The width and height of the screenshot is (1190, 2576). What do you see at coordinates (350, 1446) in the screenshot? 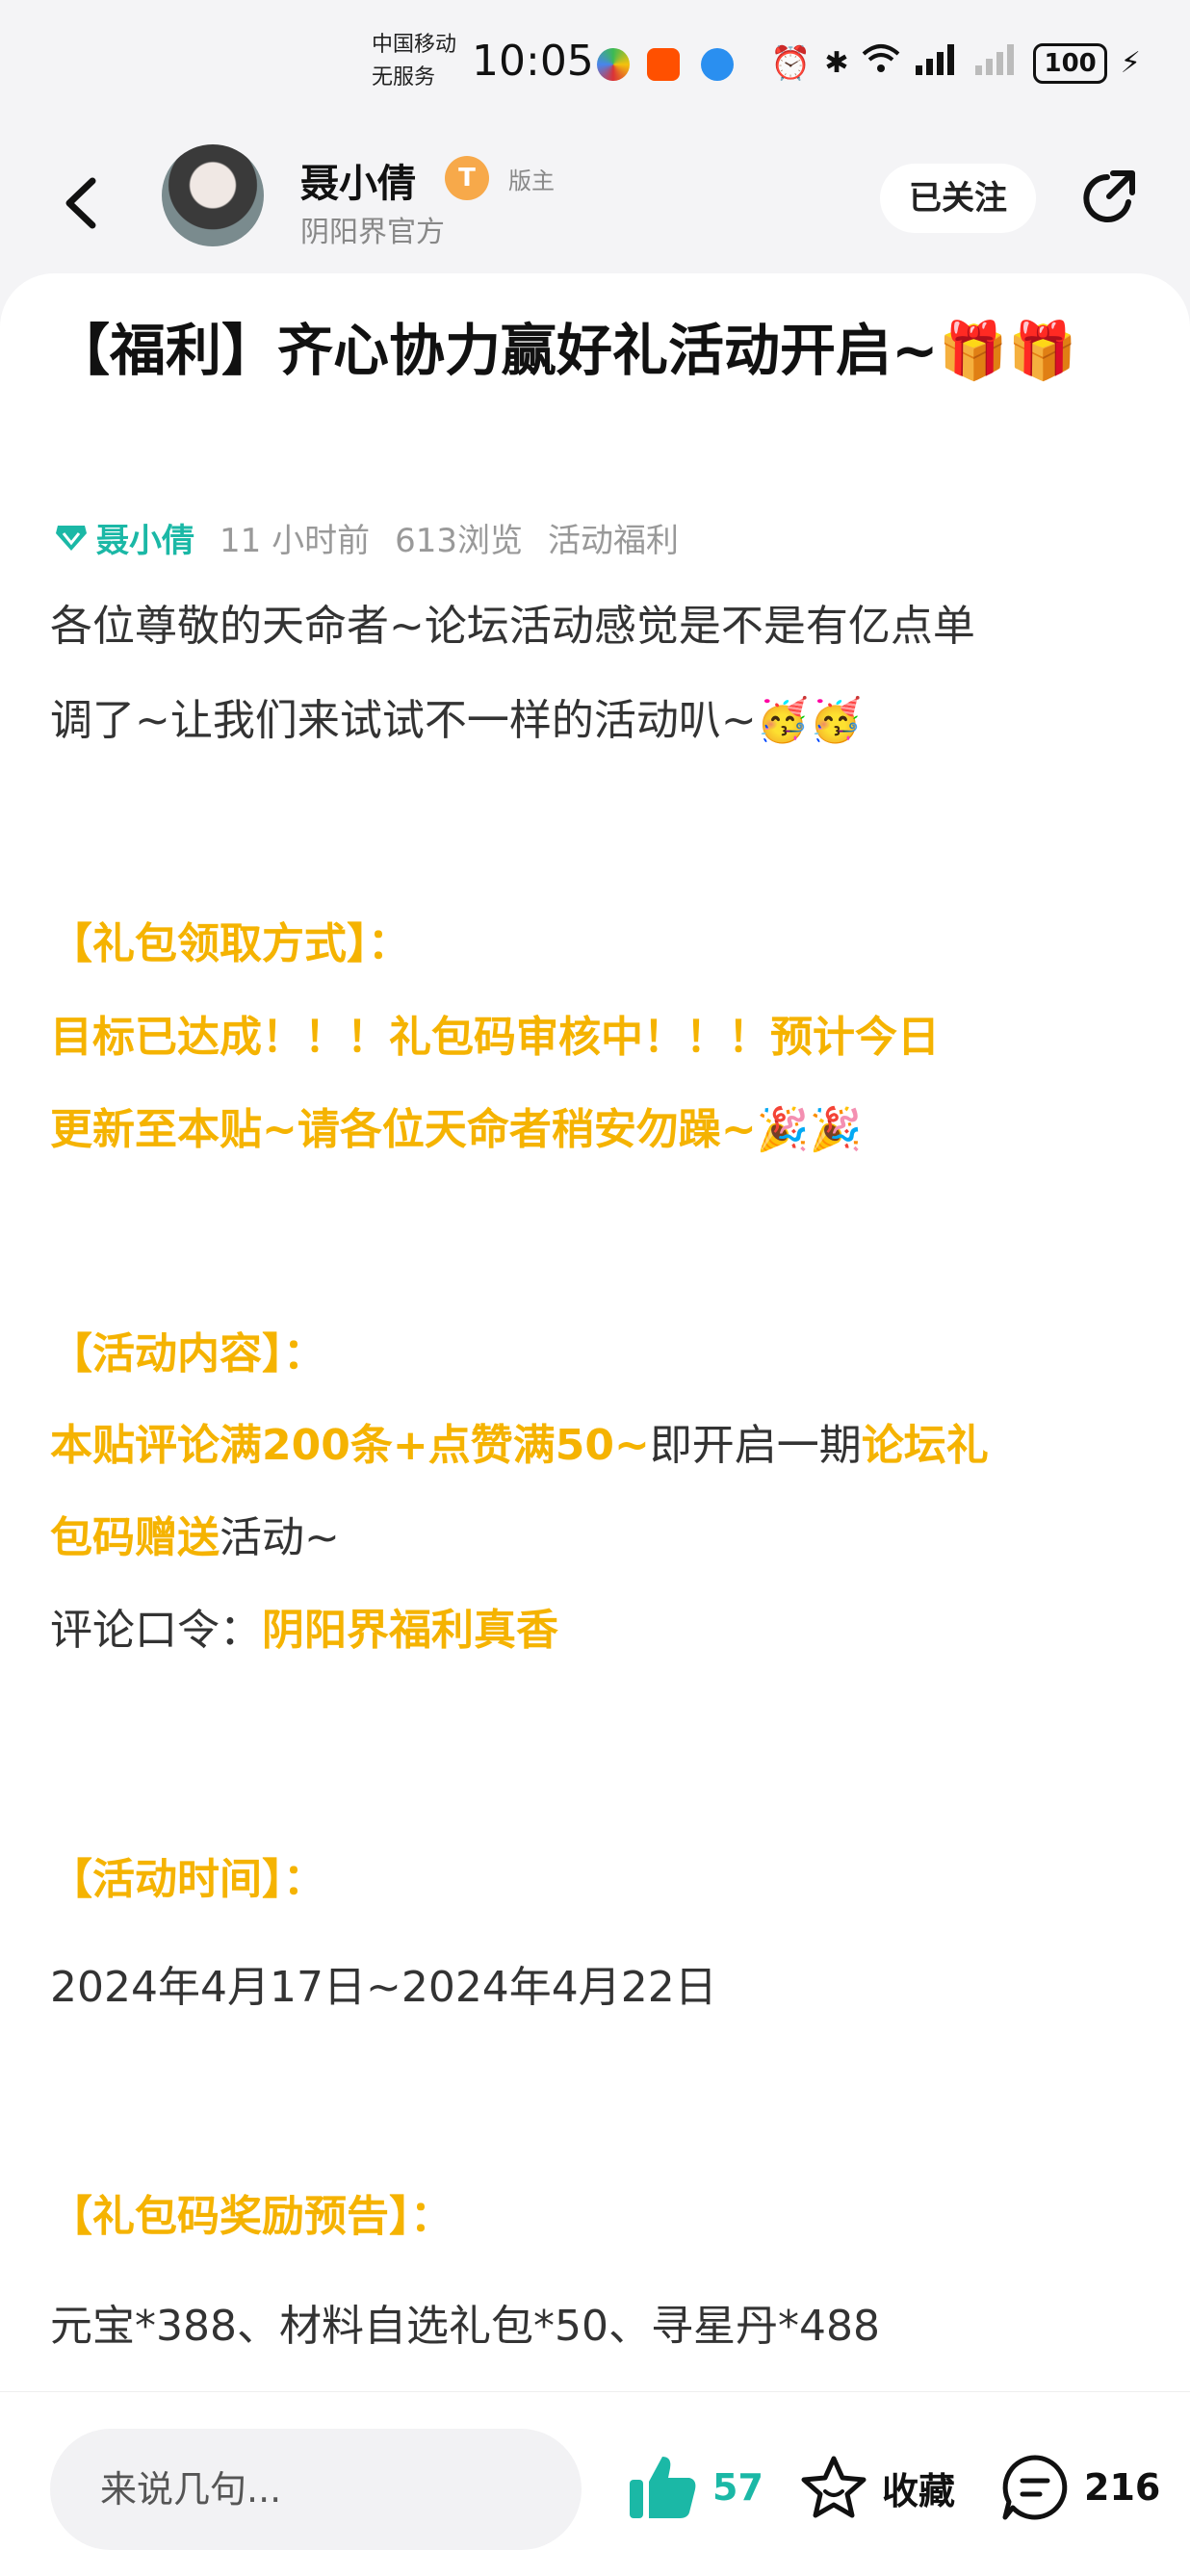
I see `content-highlight-1: 本贴评论满200条+点赞满50~` at bounding box center [350, 1446].